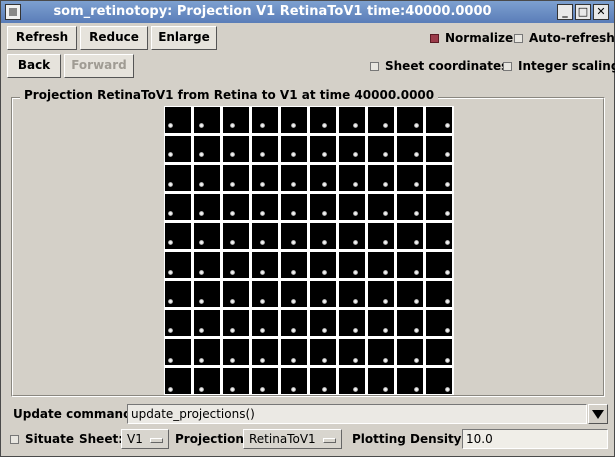 Image resolution: width=615 pixels, height=457 pixels. What do you see at coordinates (601, 12) in the screenshot?
I see `close-icon: ✕` at bounding box center [601, 12].